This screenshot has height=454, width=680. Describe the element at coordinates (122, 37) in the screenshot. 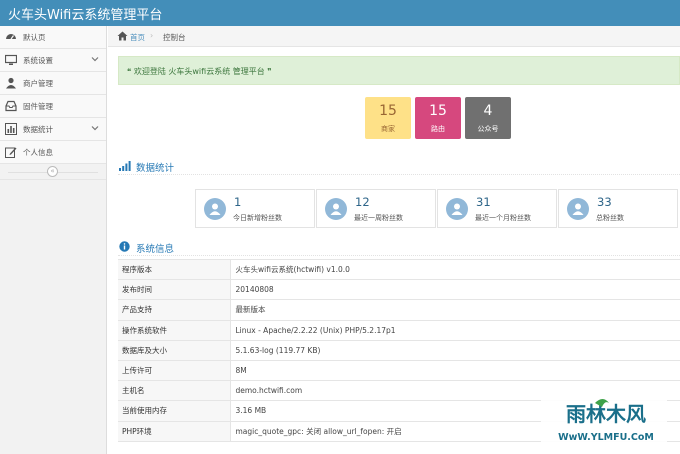

I see `home-icon` at that location.